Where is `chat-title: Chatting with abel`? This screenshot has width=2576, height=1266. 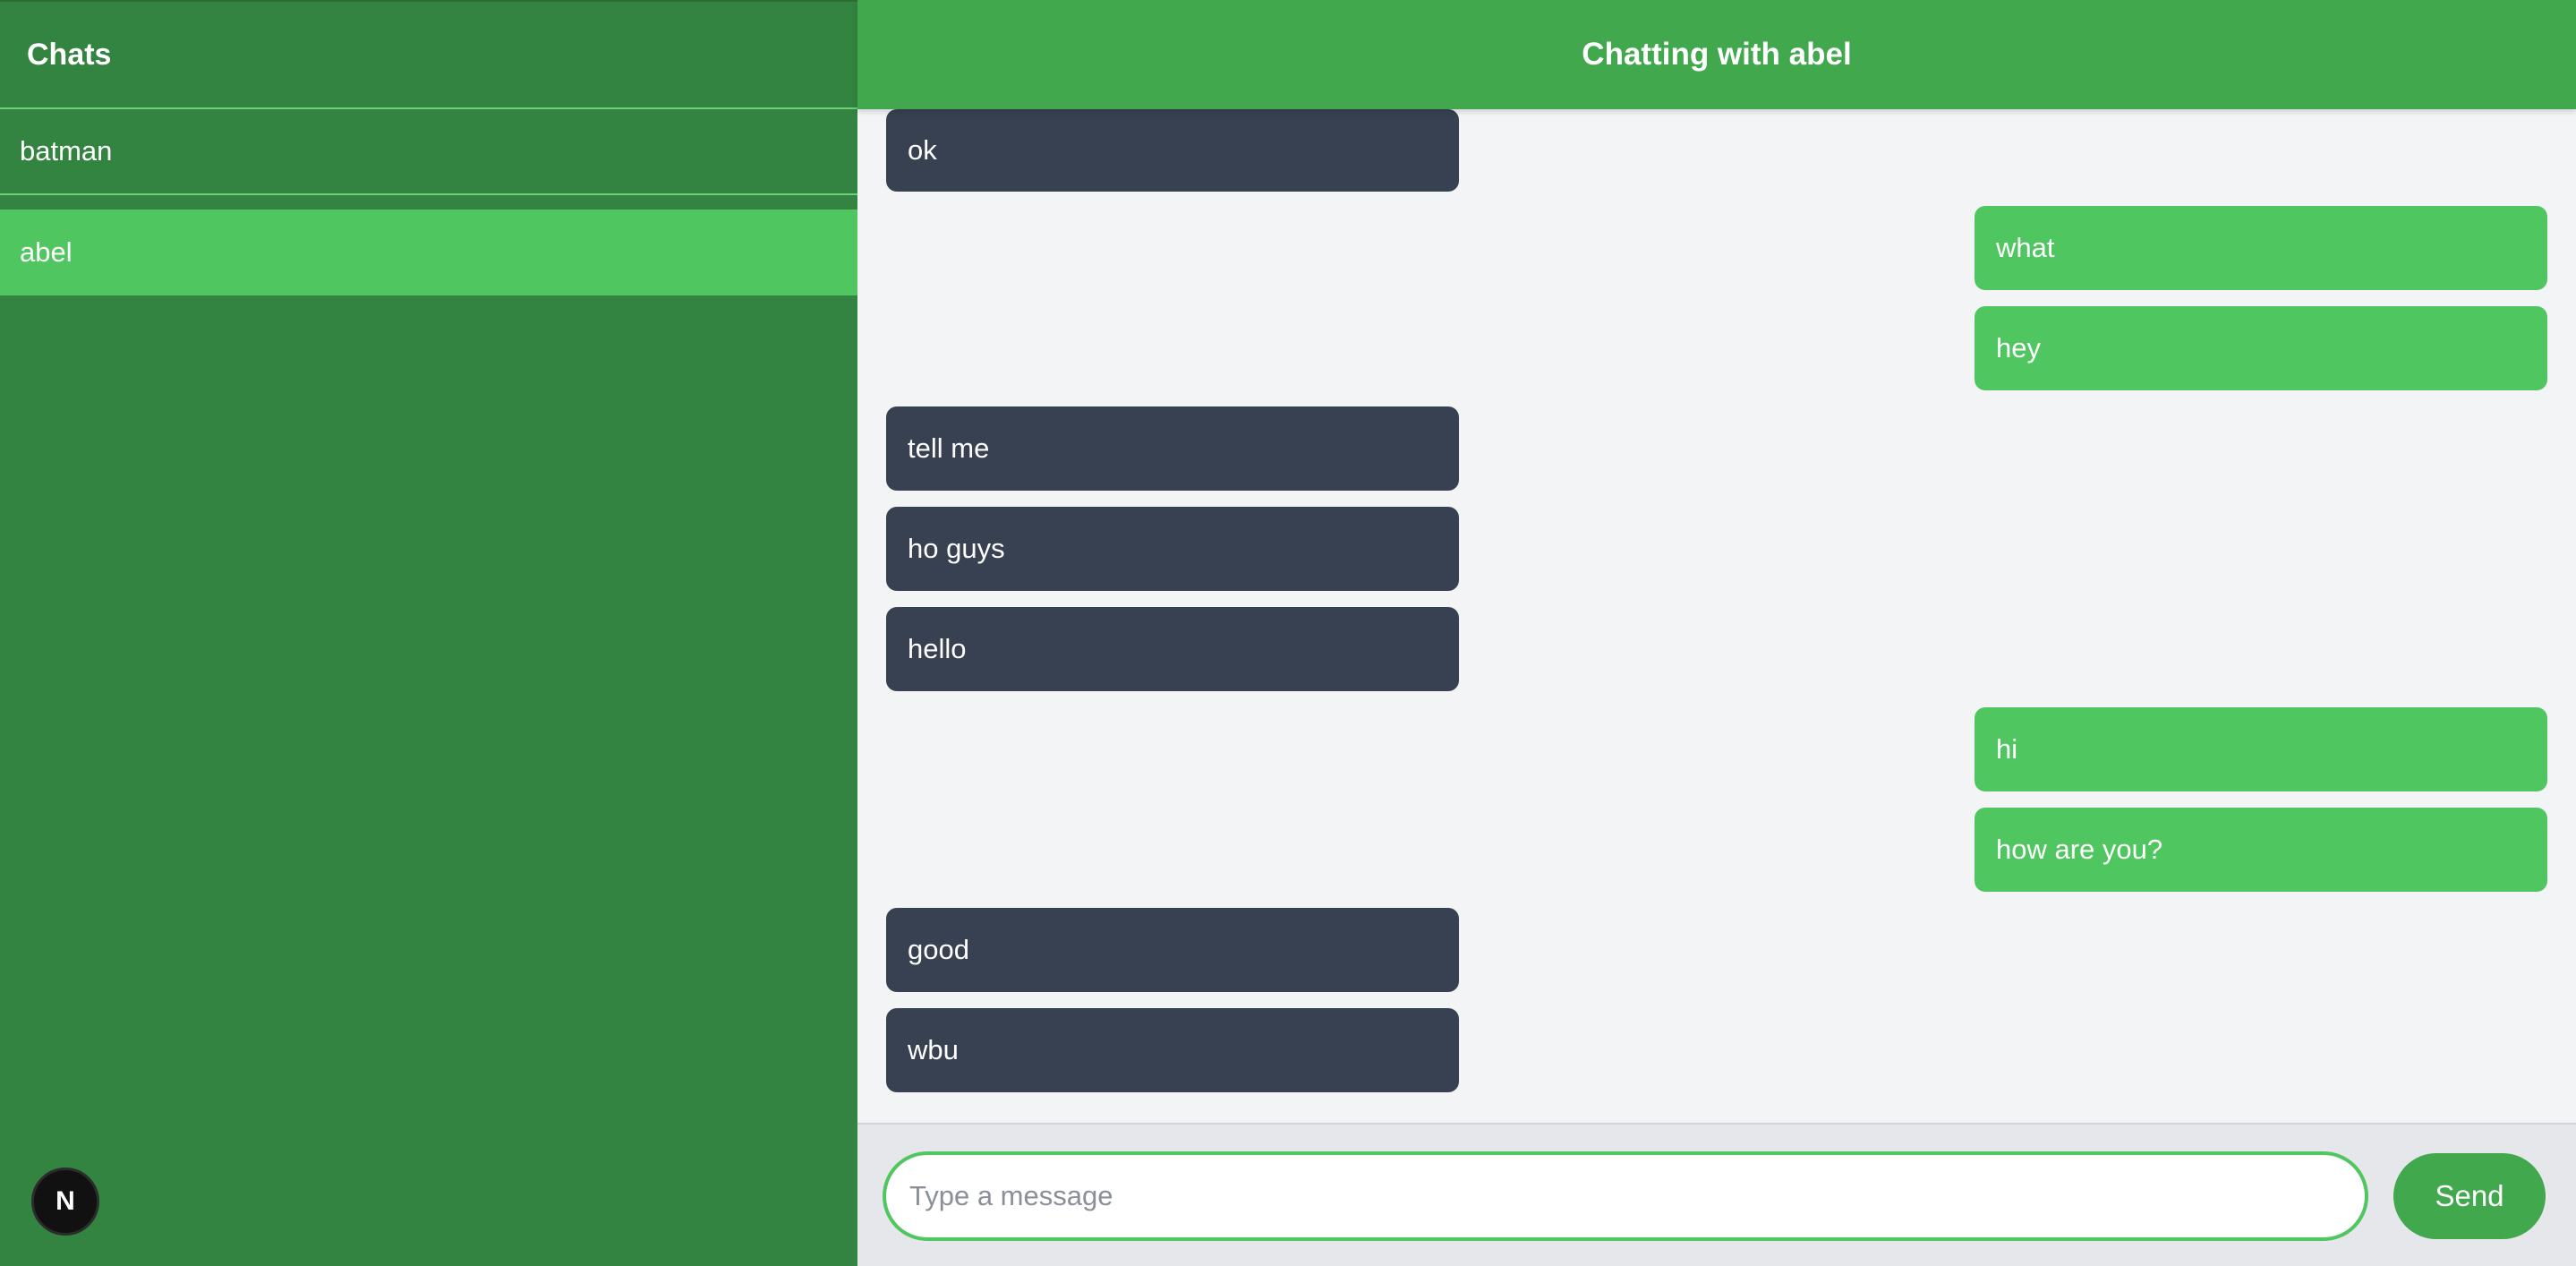 chat-title: Chatting with abel is located at coordinates (1717, 54).